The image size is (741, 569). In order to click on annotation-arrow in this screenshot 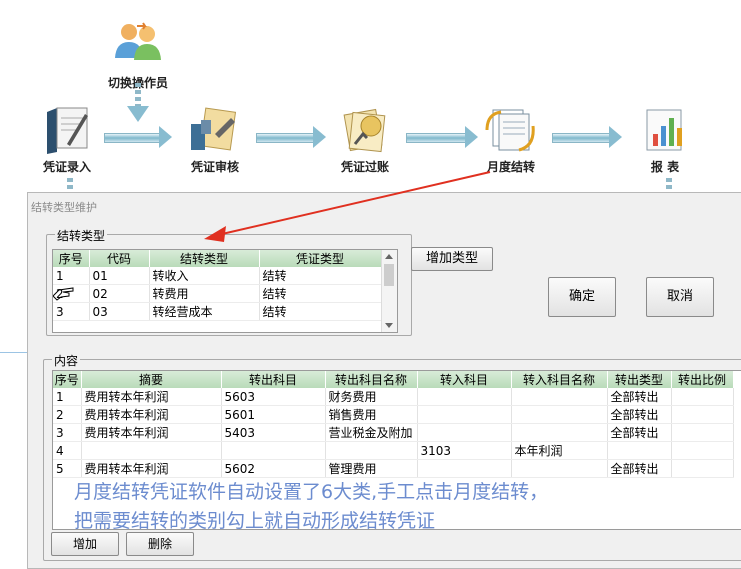, I will do `click(347, 206)`.